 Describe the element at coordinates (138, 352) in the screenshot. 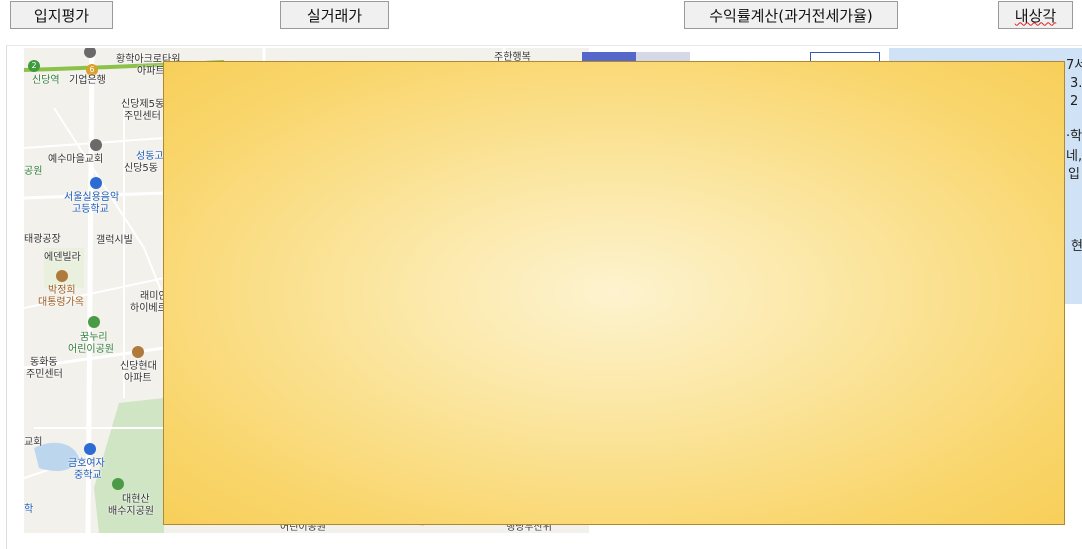

I see `building-icon` at that location.